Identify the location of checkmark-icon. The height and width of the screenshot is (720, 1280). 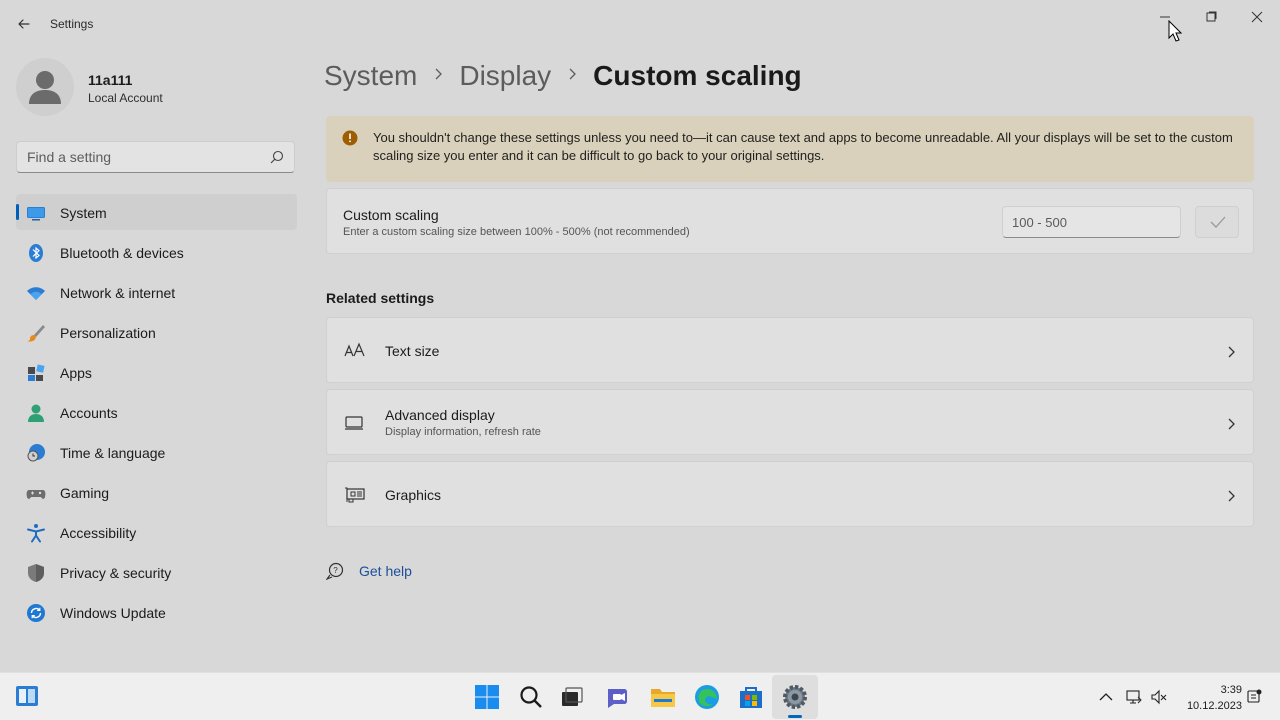
(1218, 222).